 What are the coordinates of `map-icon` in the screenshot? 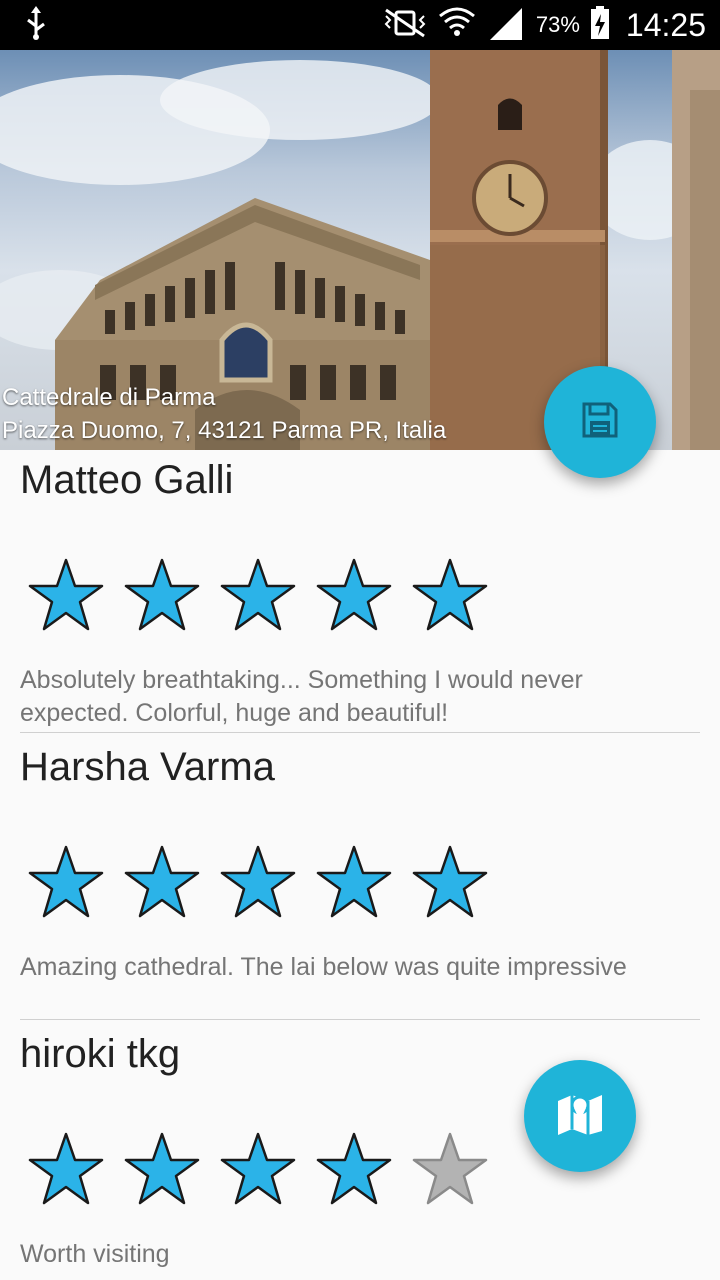 It's located at (580, 1116).